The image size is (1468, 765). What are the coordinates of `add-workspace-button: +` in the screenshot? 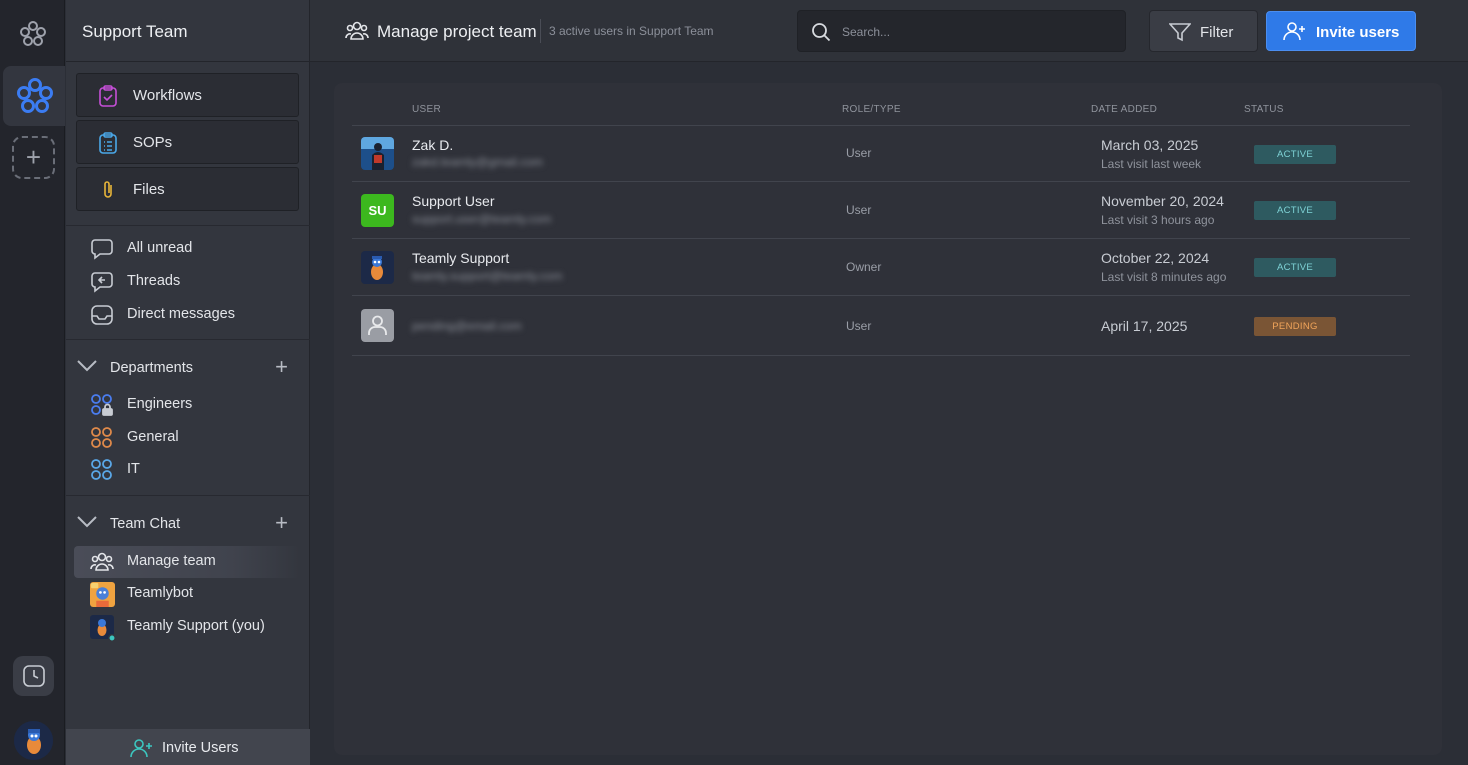 It's located at (33, 157).